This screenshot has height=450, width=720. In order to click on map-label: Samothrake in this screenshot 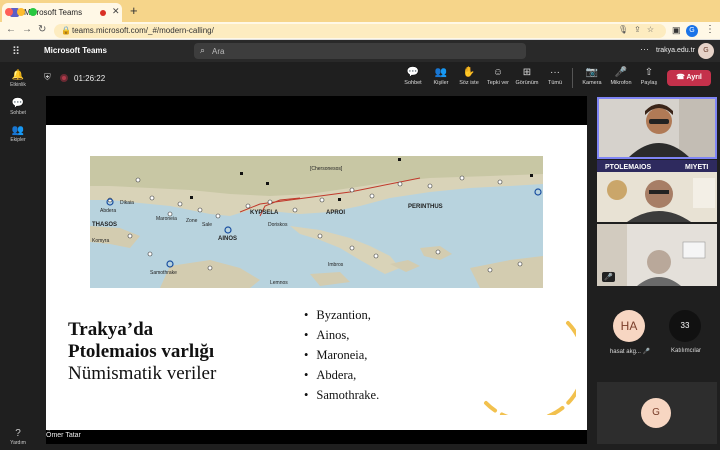, I will do `click(163, 273)`.